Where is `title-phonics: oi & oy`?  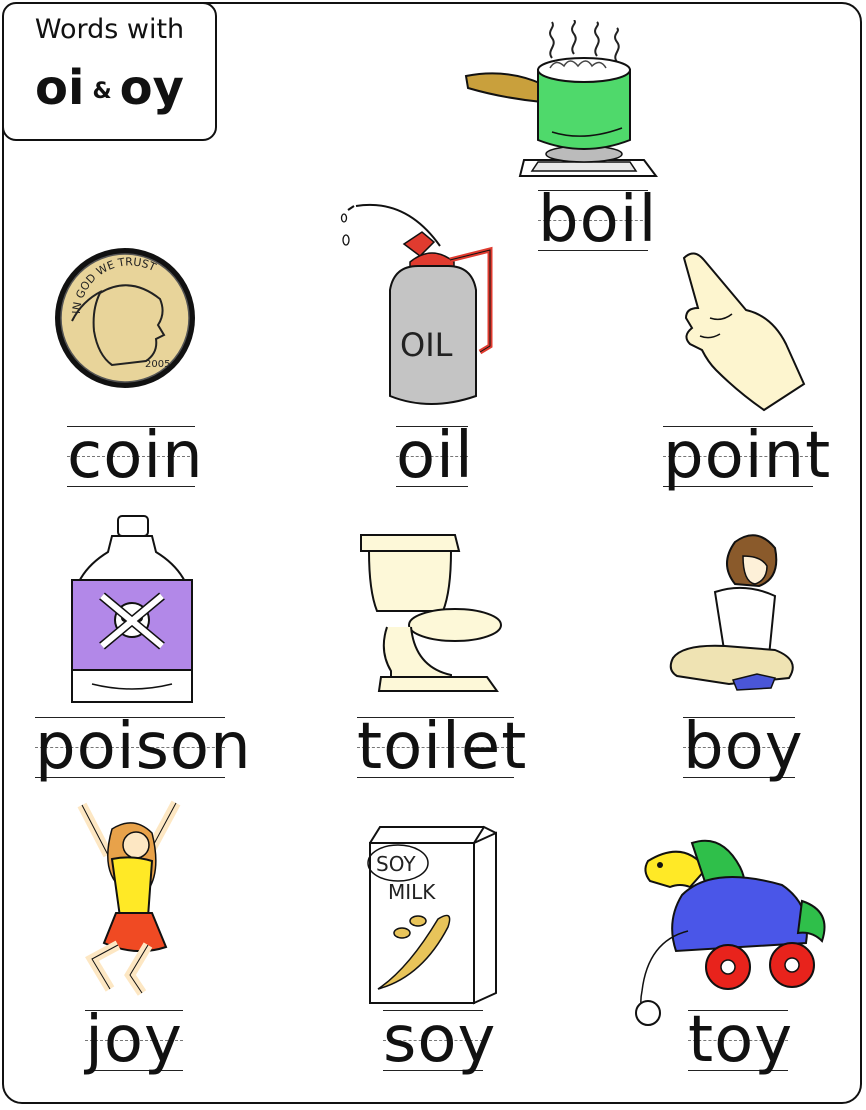
title-phonics: oi & oy is located at coordinates (109, 88).